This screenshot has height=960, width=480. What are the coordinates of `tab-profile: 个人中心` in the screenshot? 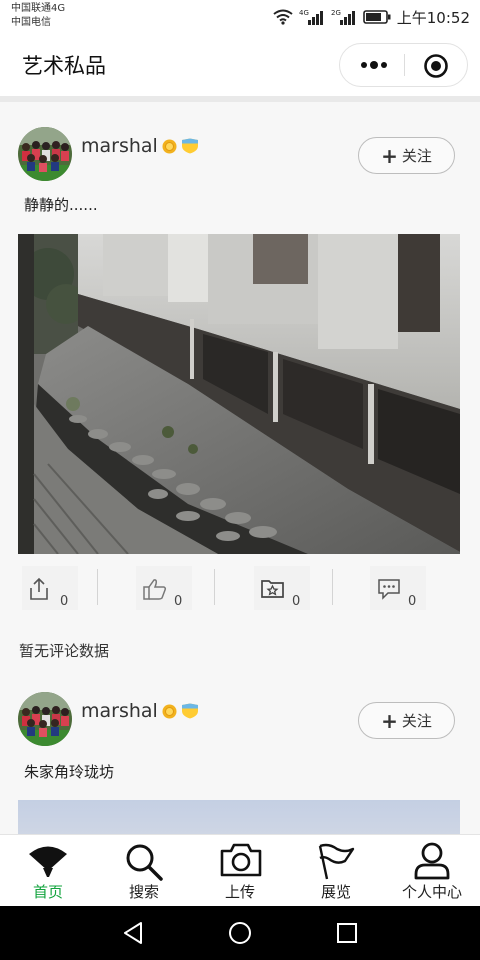 It's located at (432, 871).